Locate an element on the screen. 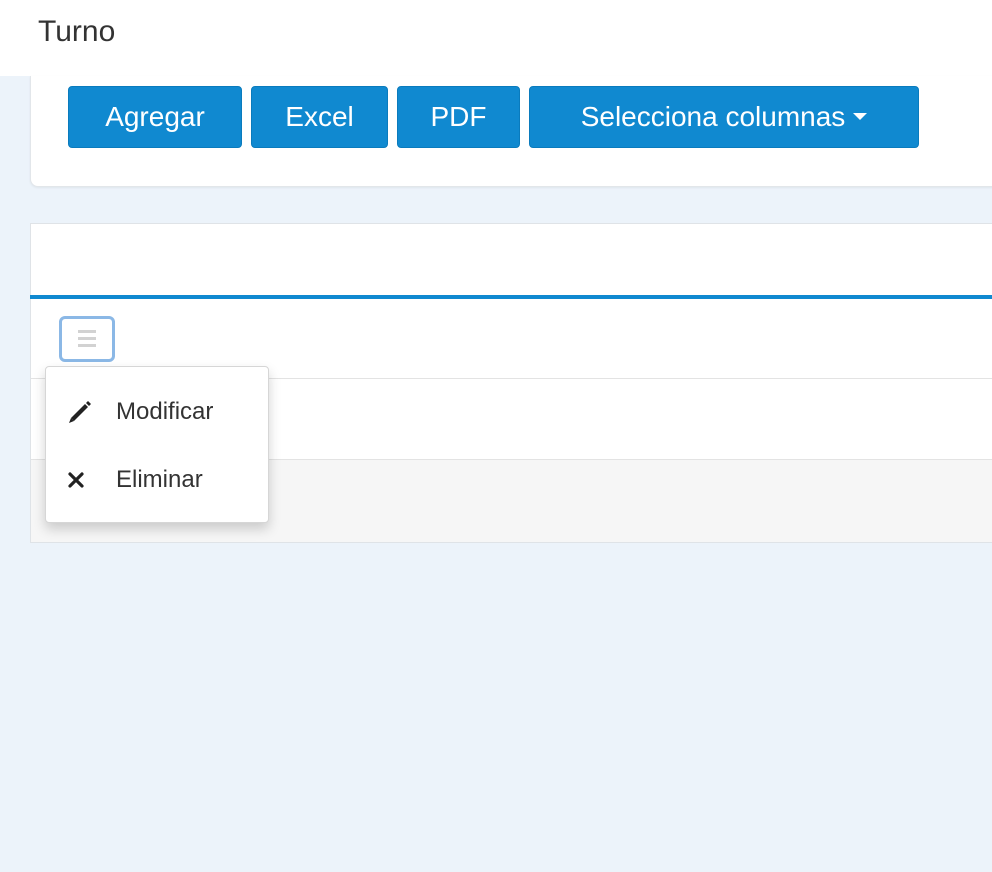 This screenshot has width=992, height=872. select-columns-dropdown-button: Selecciona columnas is located at coordinates (724, 117).